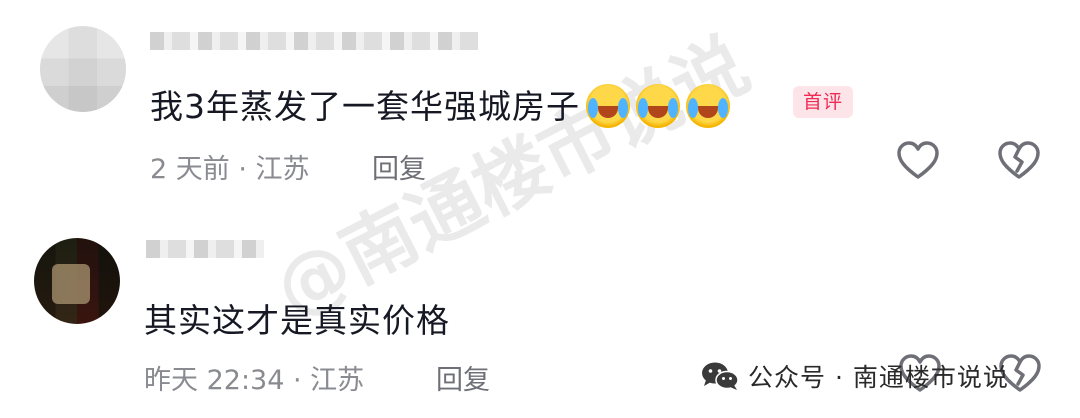  What do you see at coordinates (720, 376) in the screenshot?
I see `wechat-icon` at bounding box center [720, 376].